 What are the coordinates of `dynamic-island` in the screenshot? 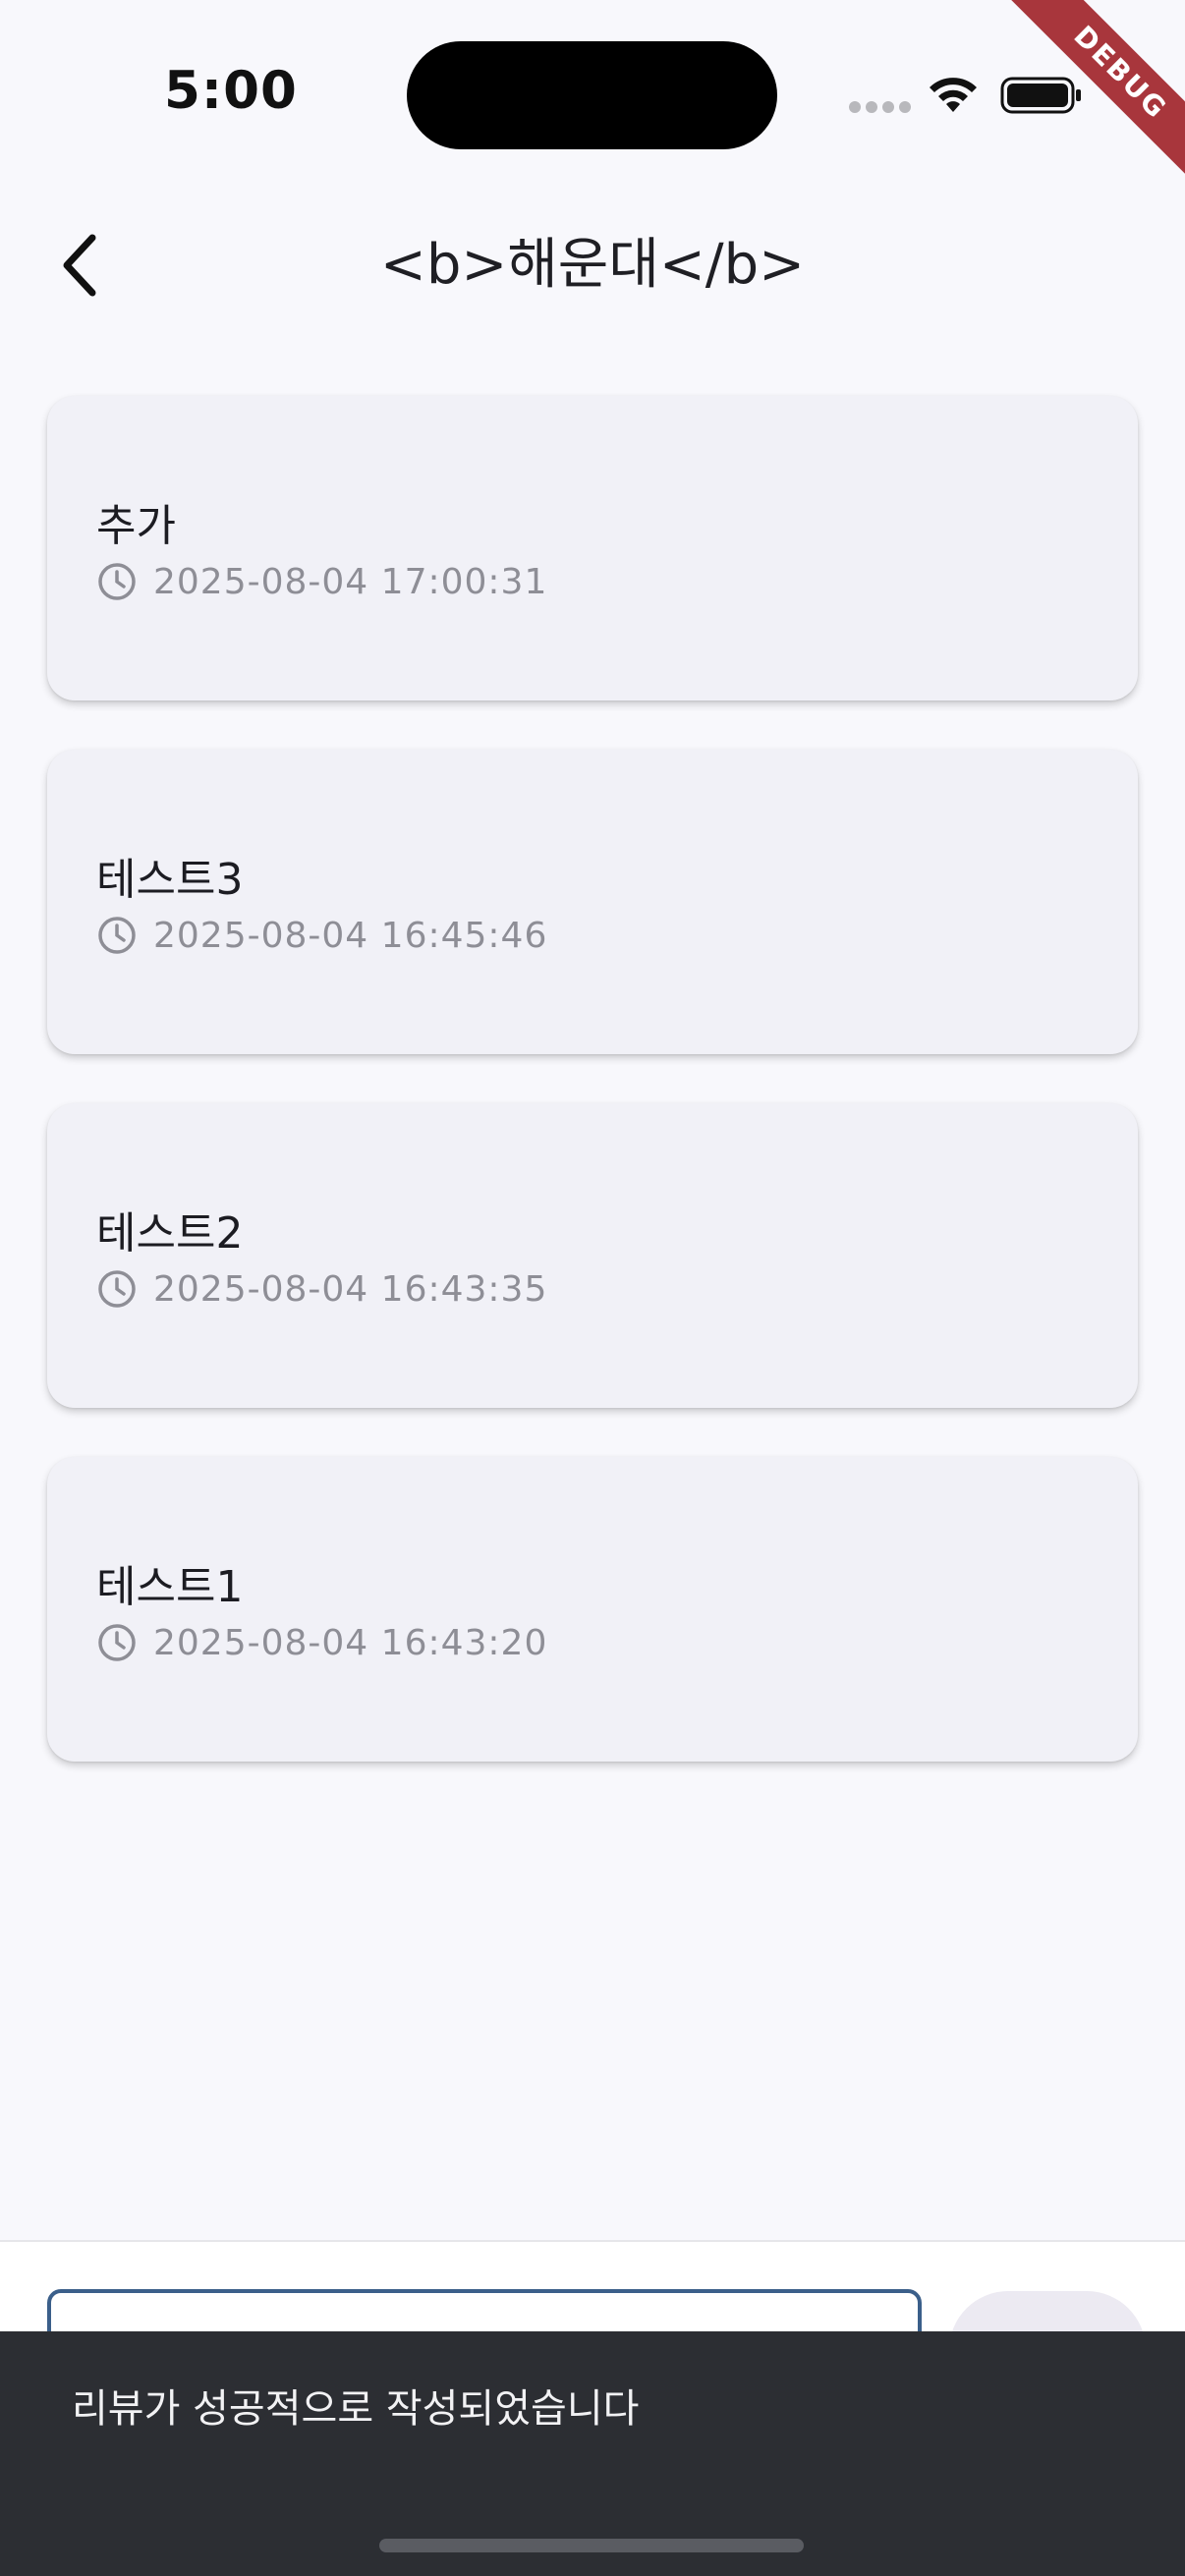 It's located at (592, 95).